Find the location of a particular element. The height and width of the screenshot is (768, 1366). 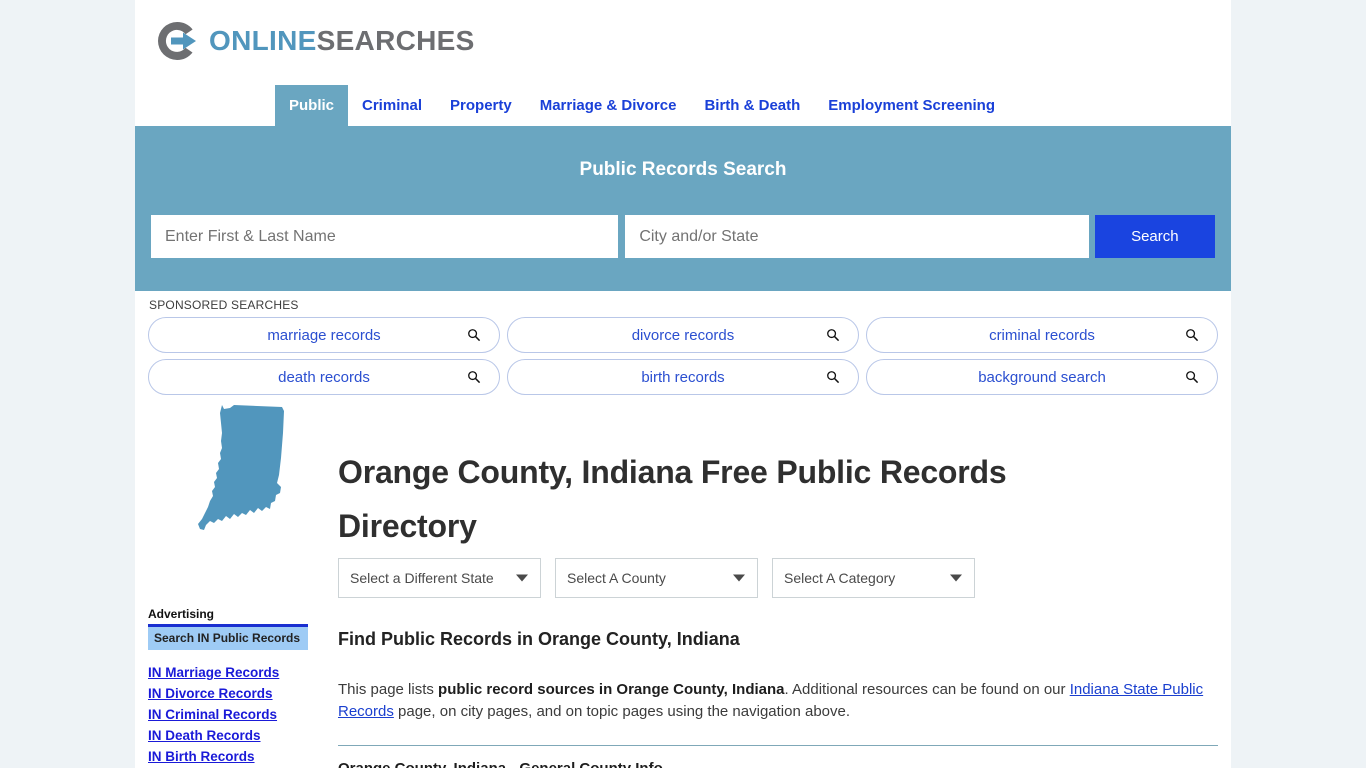

sponsored-pill-divorce-records: divorce records is located at coordinates (683, 335).